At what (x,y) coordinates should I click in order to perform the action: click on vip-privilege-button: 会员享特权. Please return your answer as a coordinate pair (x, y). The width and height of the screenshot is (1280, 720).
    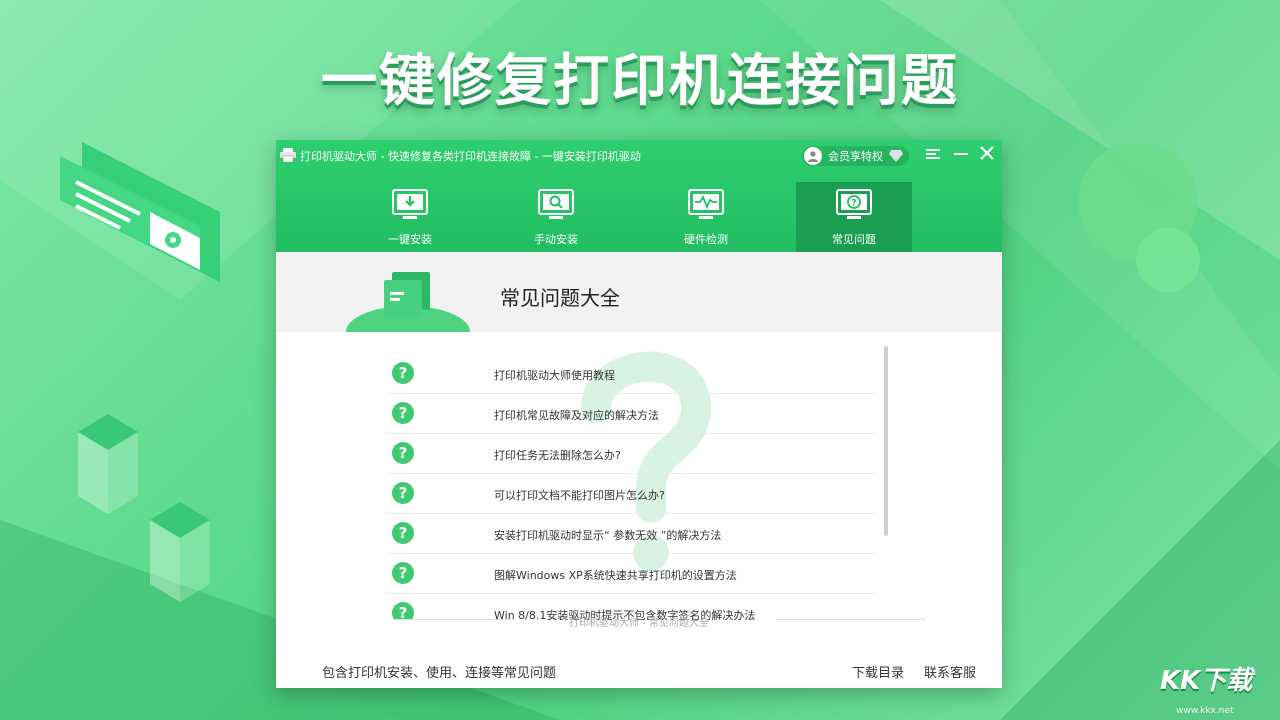
    Looking at the image, I should click on (855, 156).